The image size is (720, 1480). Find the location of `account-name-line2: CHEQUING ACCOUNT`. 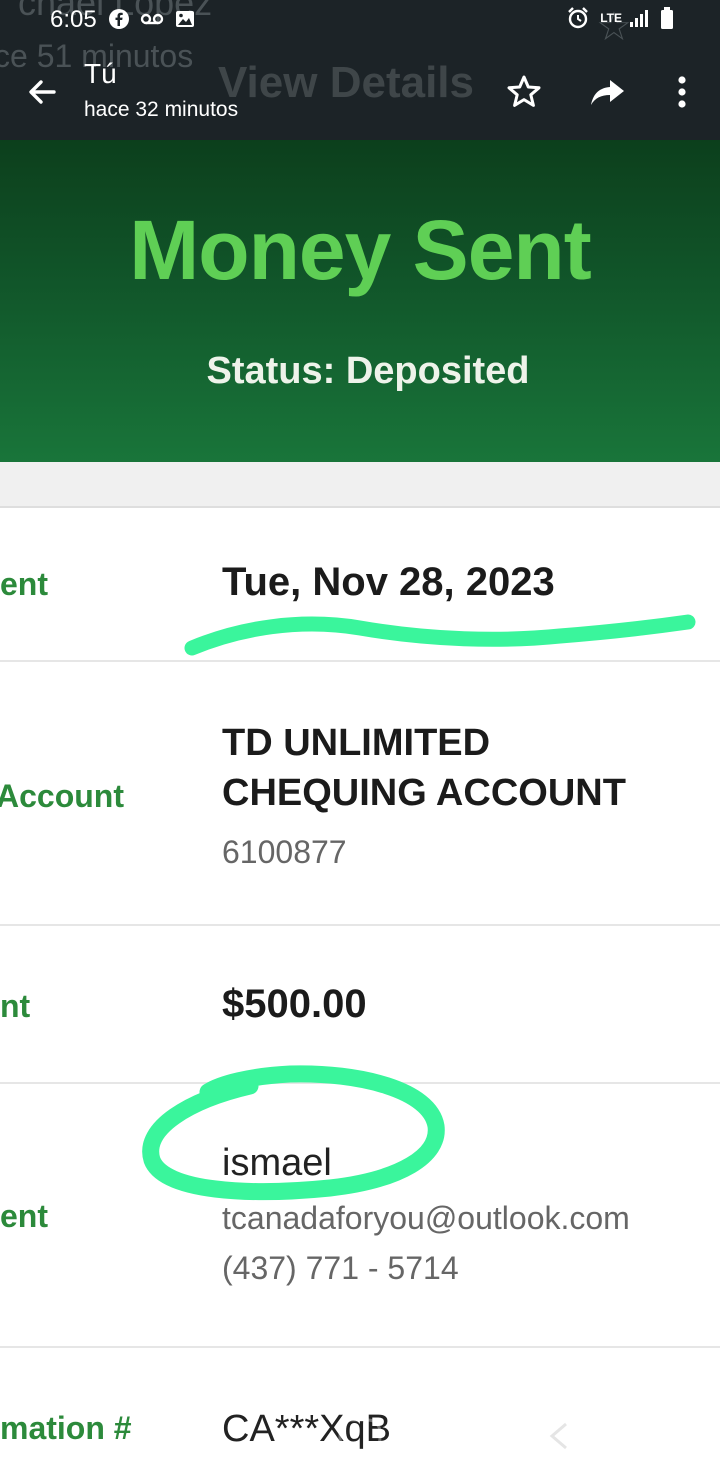

account-name-line2: CHEQUING ACCOUNT is located at coordinates (424, 793).